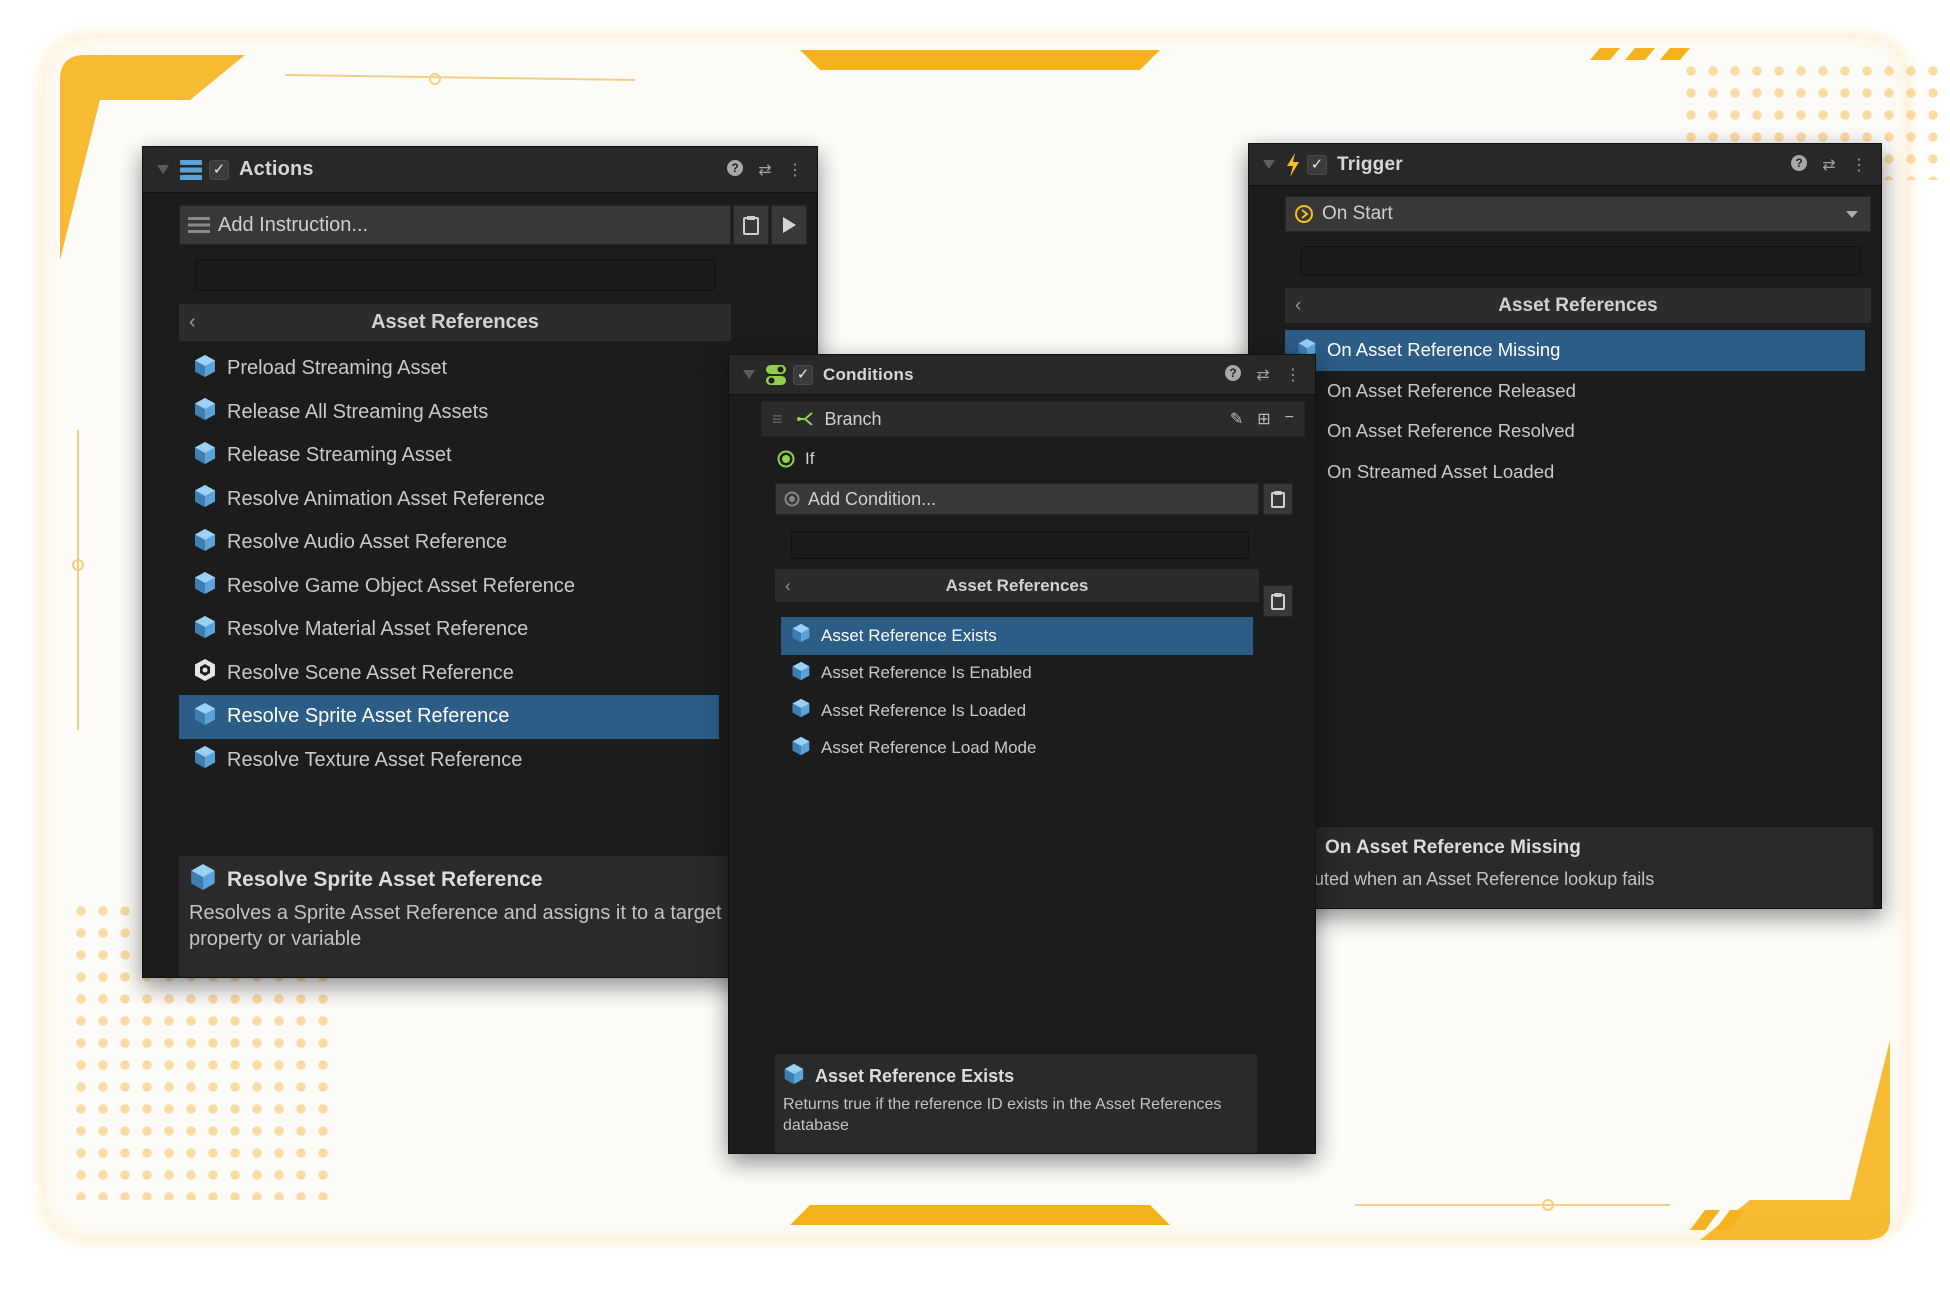  I want to click on list-item: Release All Streaming Assets, so click(449, 413).